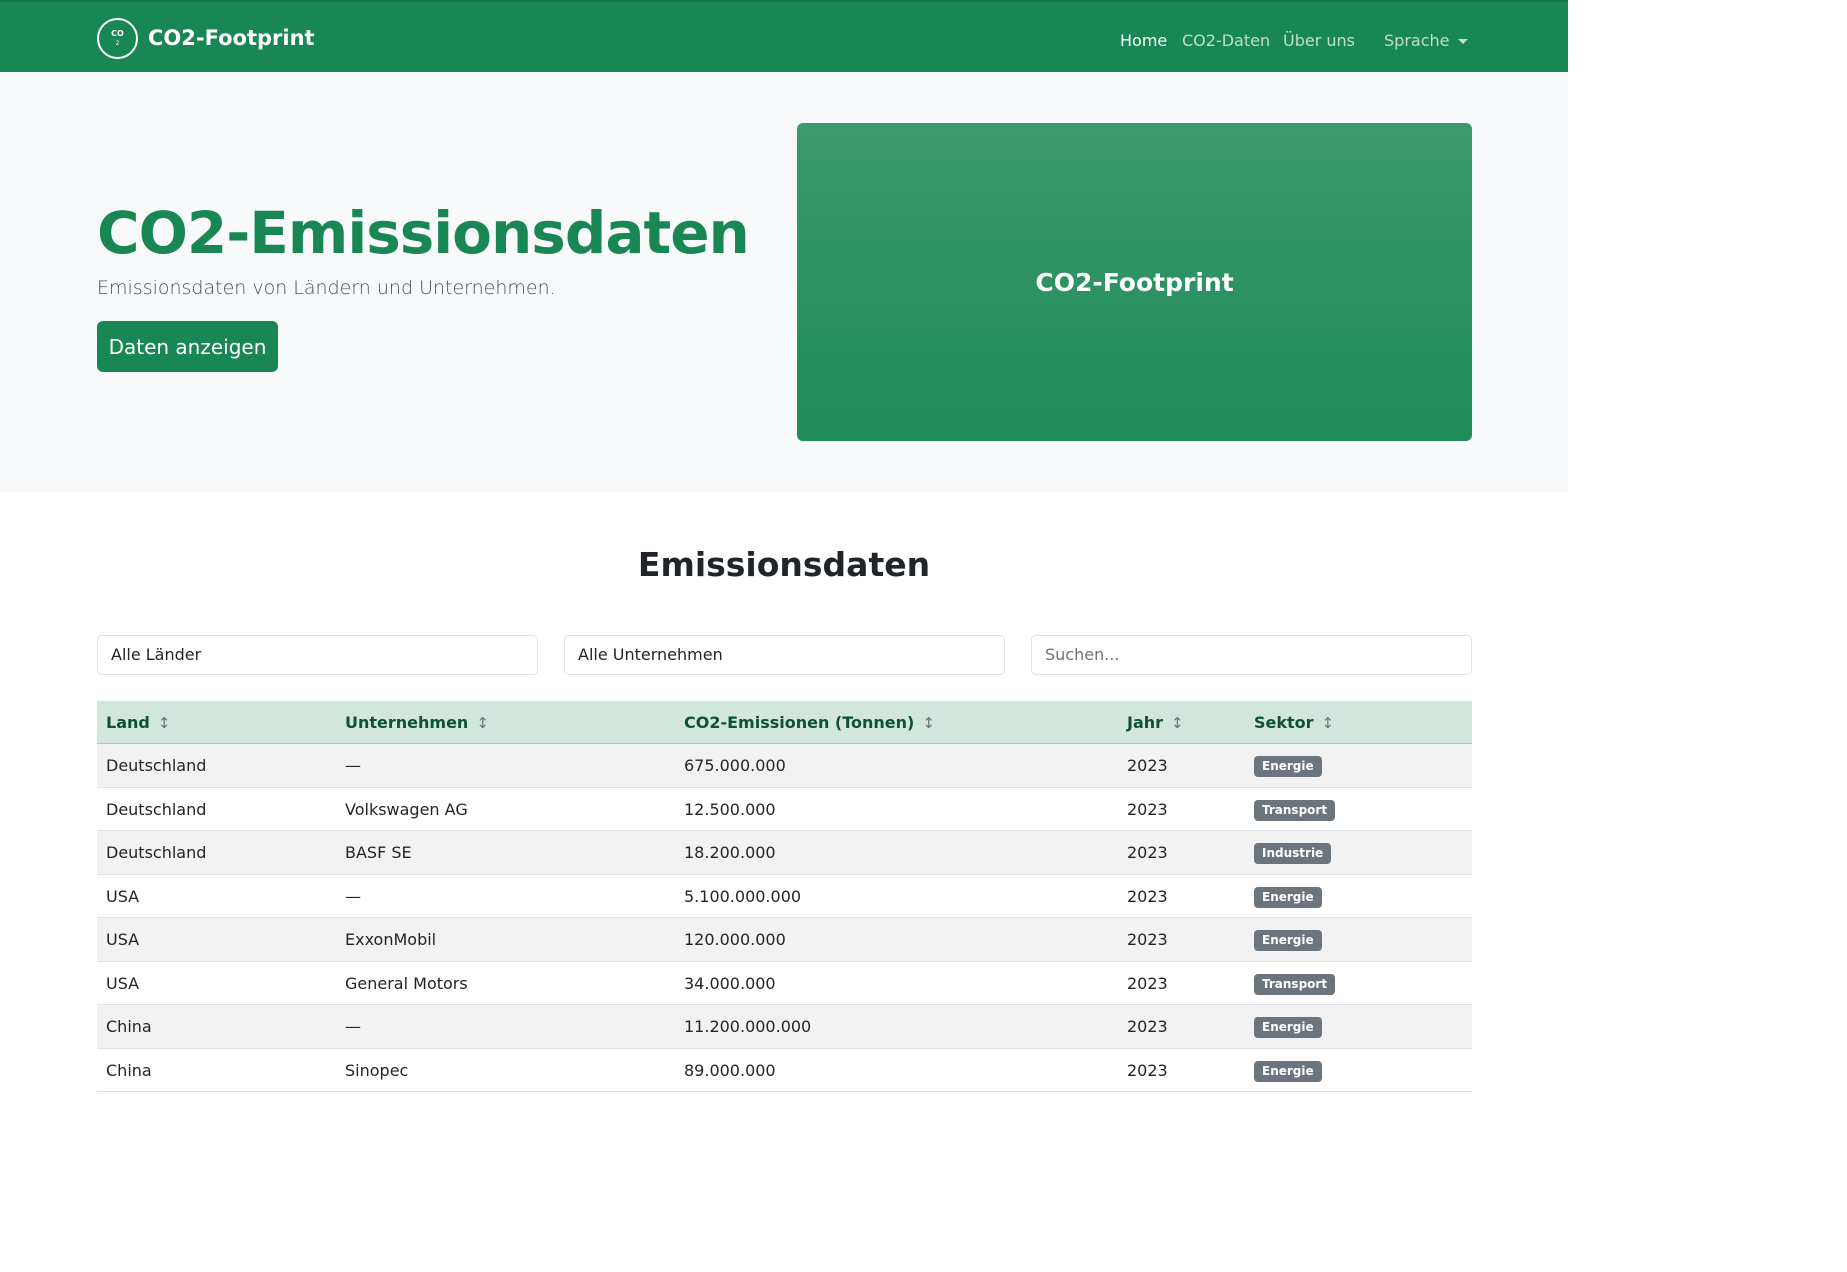  What do you see at coordinates (1284, 722) in the screenshot?
I see `column-label: Sektor` at bounding box center [1284, 722].